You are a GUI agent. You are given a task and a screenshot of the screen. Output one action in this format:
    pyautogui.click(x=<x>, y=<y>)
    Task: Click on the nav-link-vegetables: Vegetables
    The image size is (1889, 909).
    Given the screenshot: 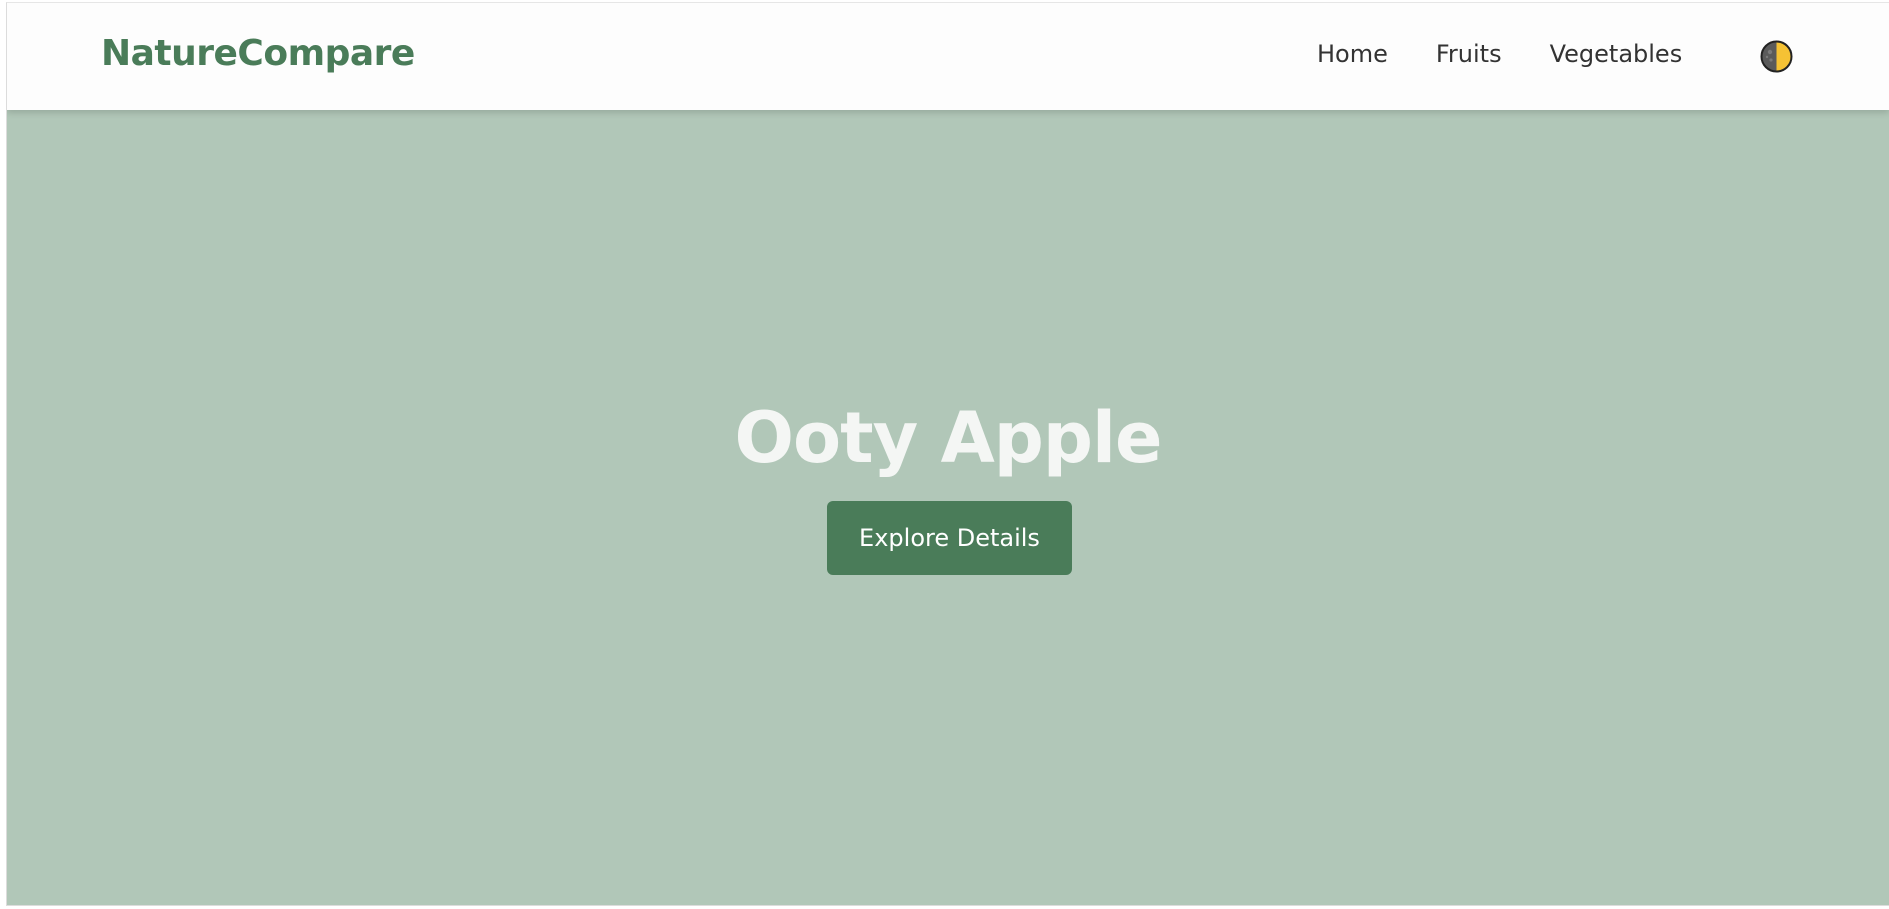 What is the action you would take?
    pyautogui.click(x=1616, y=54)
    